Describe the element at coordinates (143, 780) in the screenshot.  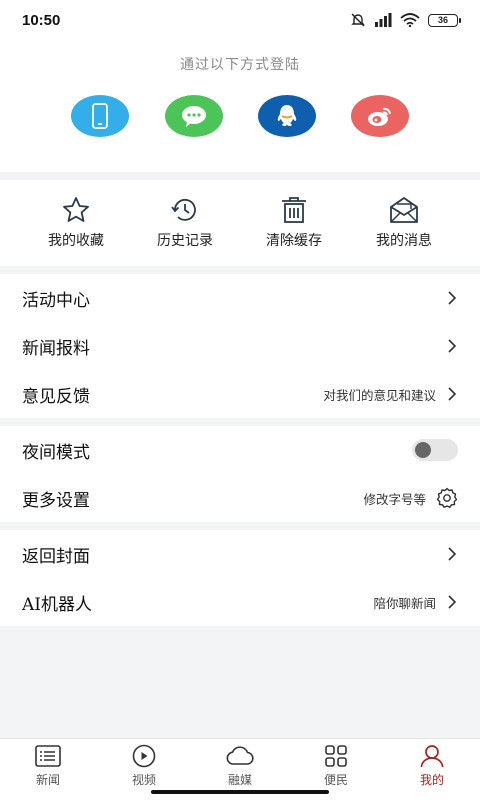
I see `tab-video-label: 视频` at that location.